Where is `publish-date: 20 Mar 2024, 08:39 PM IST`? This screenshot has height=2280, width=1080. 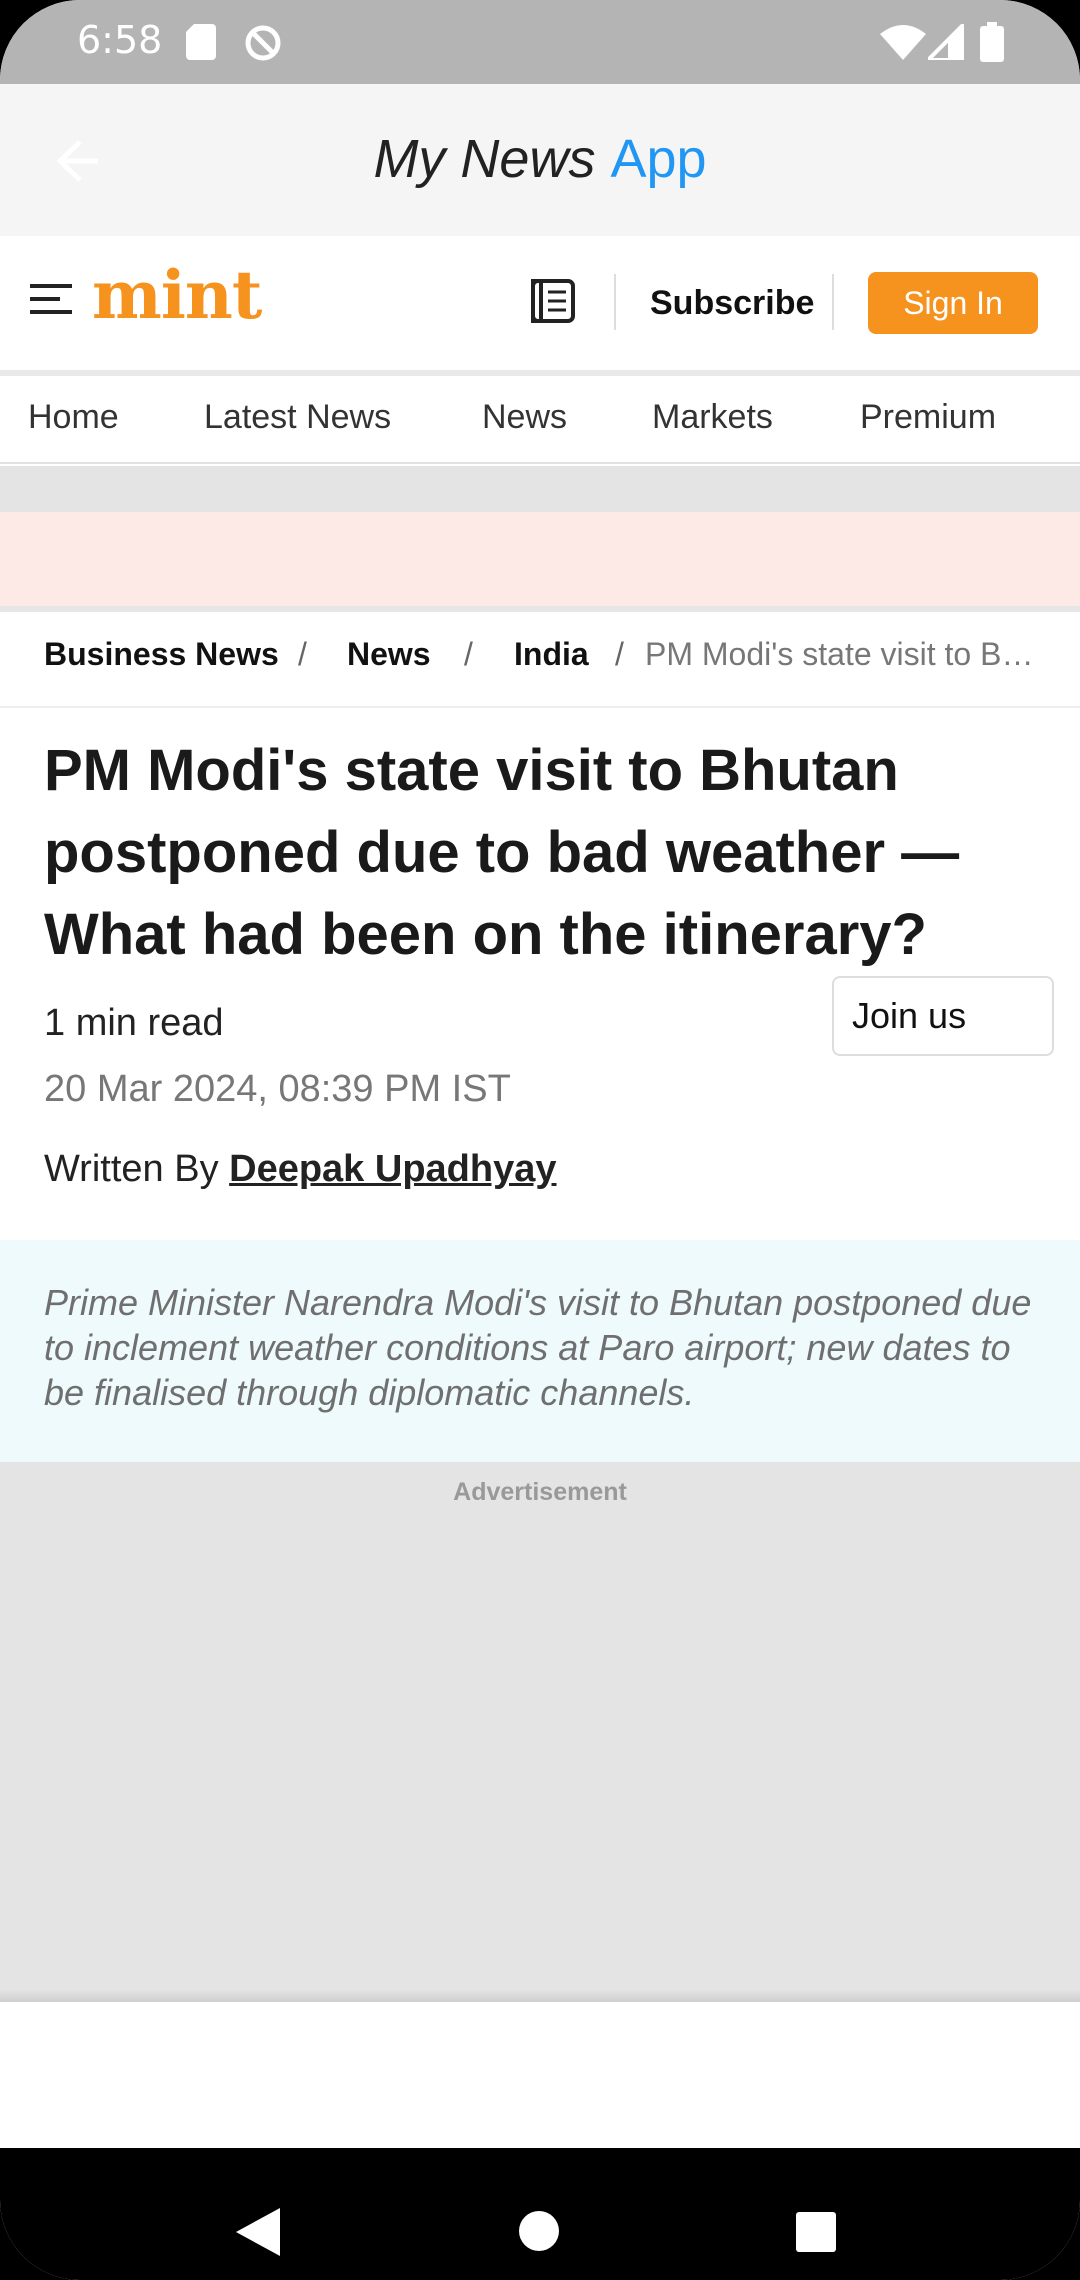 publish-date: 20 Mar 2024, 08:39 PM IST is located at coordinates (277, 1089).